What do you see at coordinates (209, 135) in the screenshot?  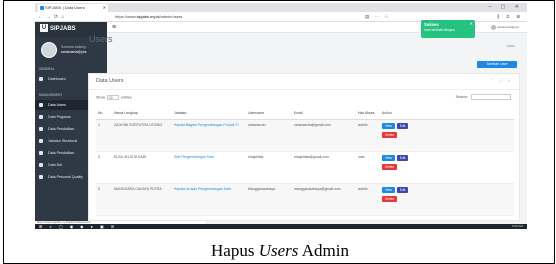 I see `cell-jabatan: Kepala Bagian Pengembangan Produk TI` at bounding box center [209, 135].